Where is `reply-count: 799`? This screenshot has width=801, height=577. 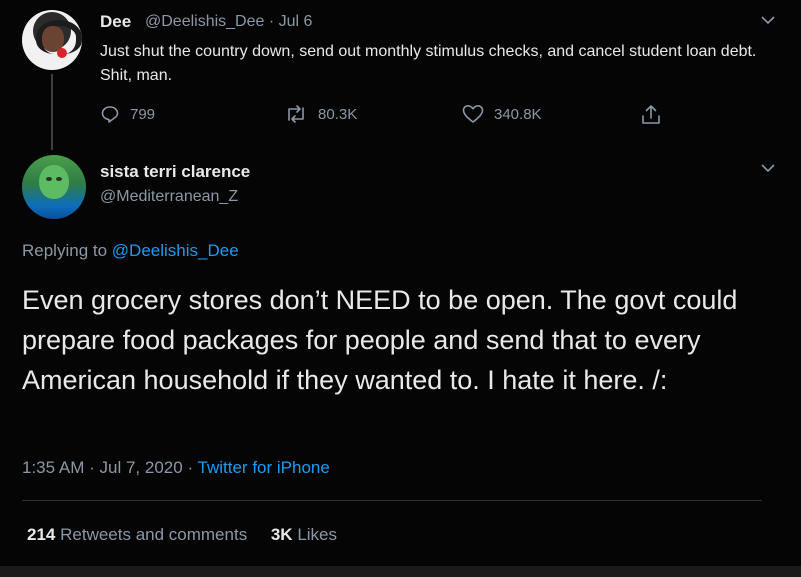
reply-count: 799 is located at coordinates (143, 114).